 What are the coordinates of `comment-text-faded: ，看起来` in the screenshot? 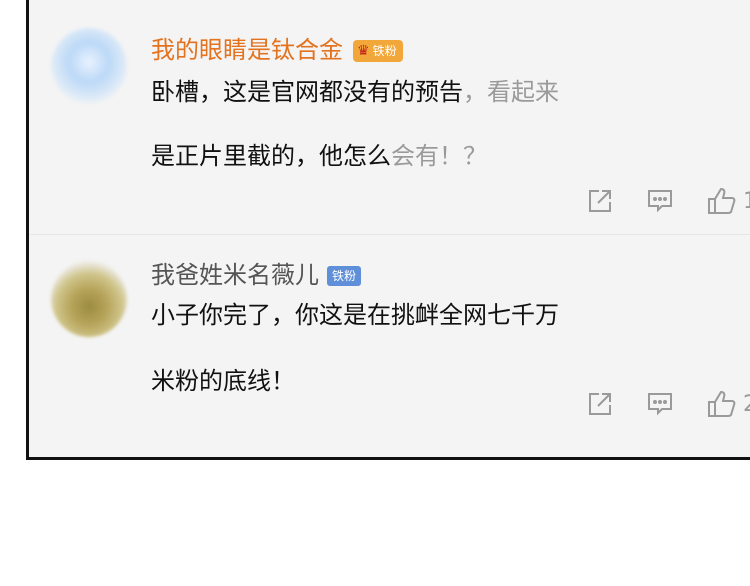 It's located at (511, 92).